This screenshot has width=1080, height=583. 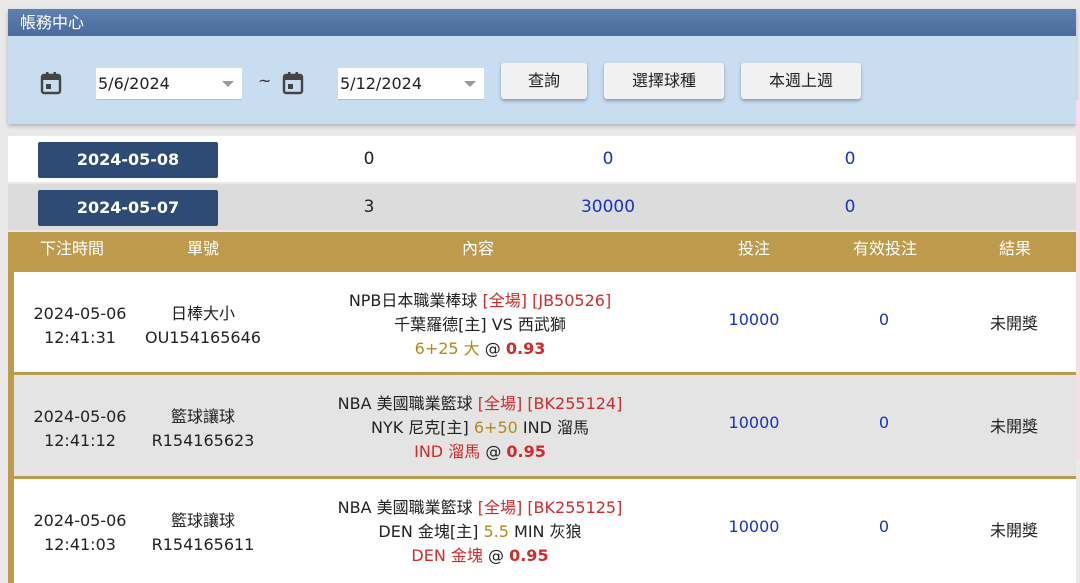 I want to click on date-badge: 2024-05-07, so click(x=128, y=208).